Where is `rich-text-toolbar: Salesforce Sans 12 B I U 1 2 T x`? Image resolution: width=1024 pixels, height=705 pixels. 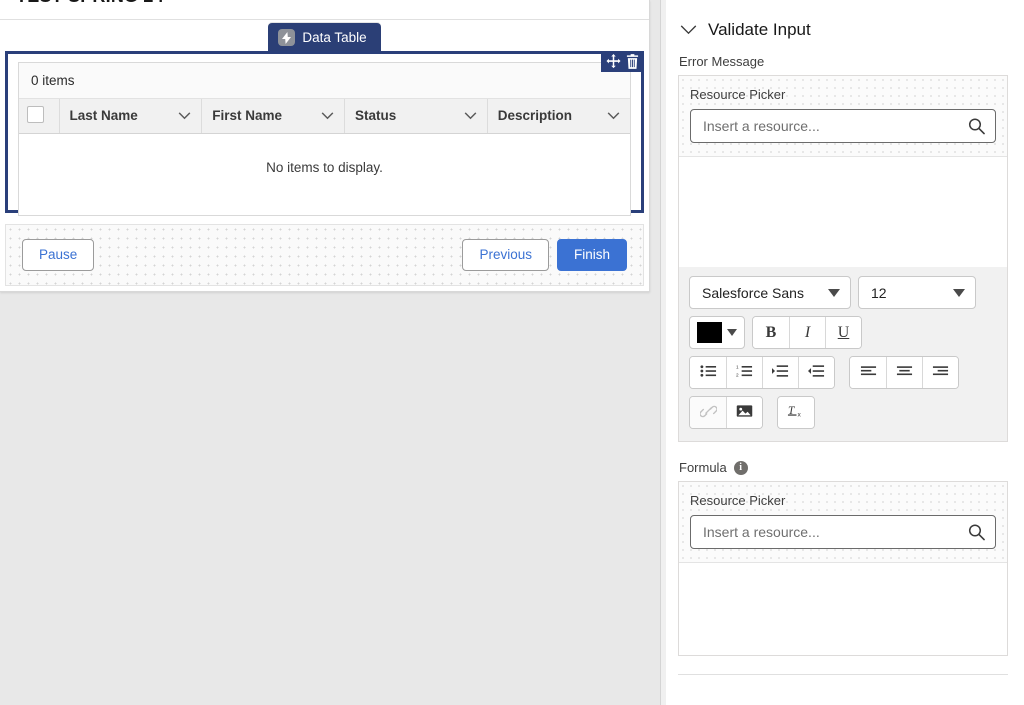
rich-text-toolbar: Salesforce Sans 12 B I U 1 2 T x is located at coordinates (843, 354).